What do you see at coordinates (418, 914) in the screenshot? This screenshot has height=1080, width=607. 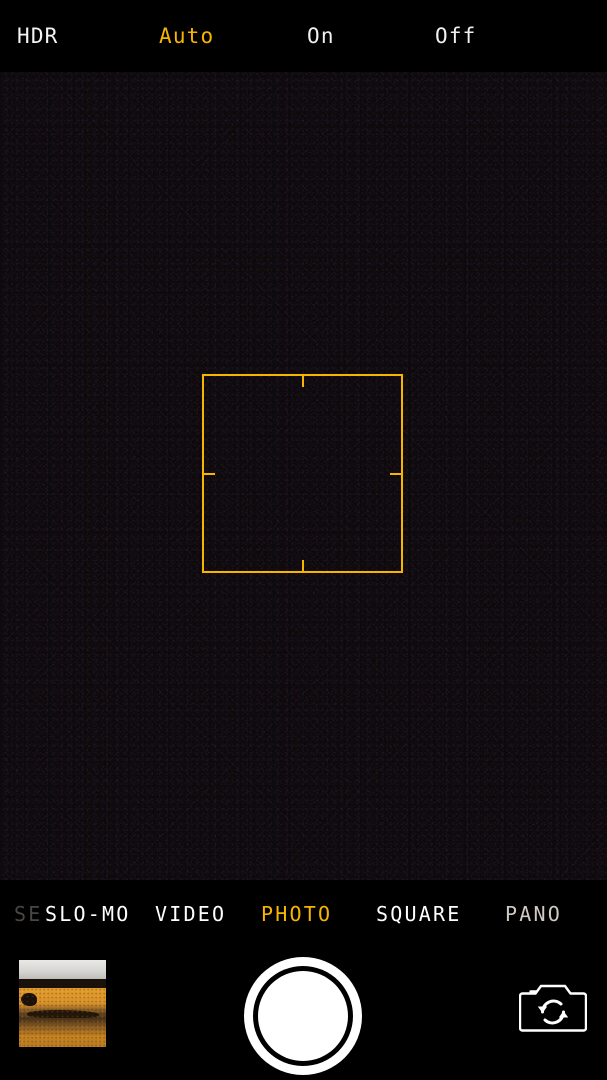 I see `mode-item-square: SQUARE` at bounding box center [418, 914].